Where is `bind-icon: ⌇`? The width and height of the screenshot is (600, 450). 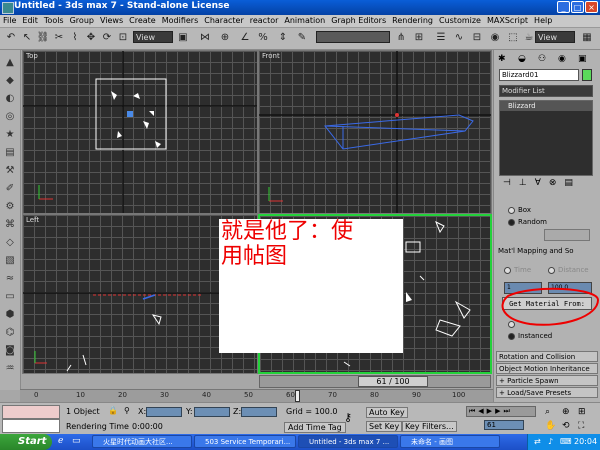
bind-icon: ⌇ is located at coordinates (75, 38).